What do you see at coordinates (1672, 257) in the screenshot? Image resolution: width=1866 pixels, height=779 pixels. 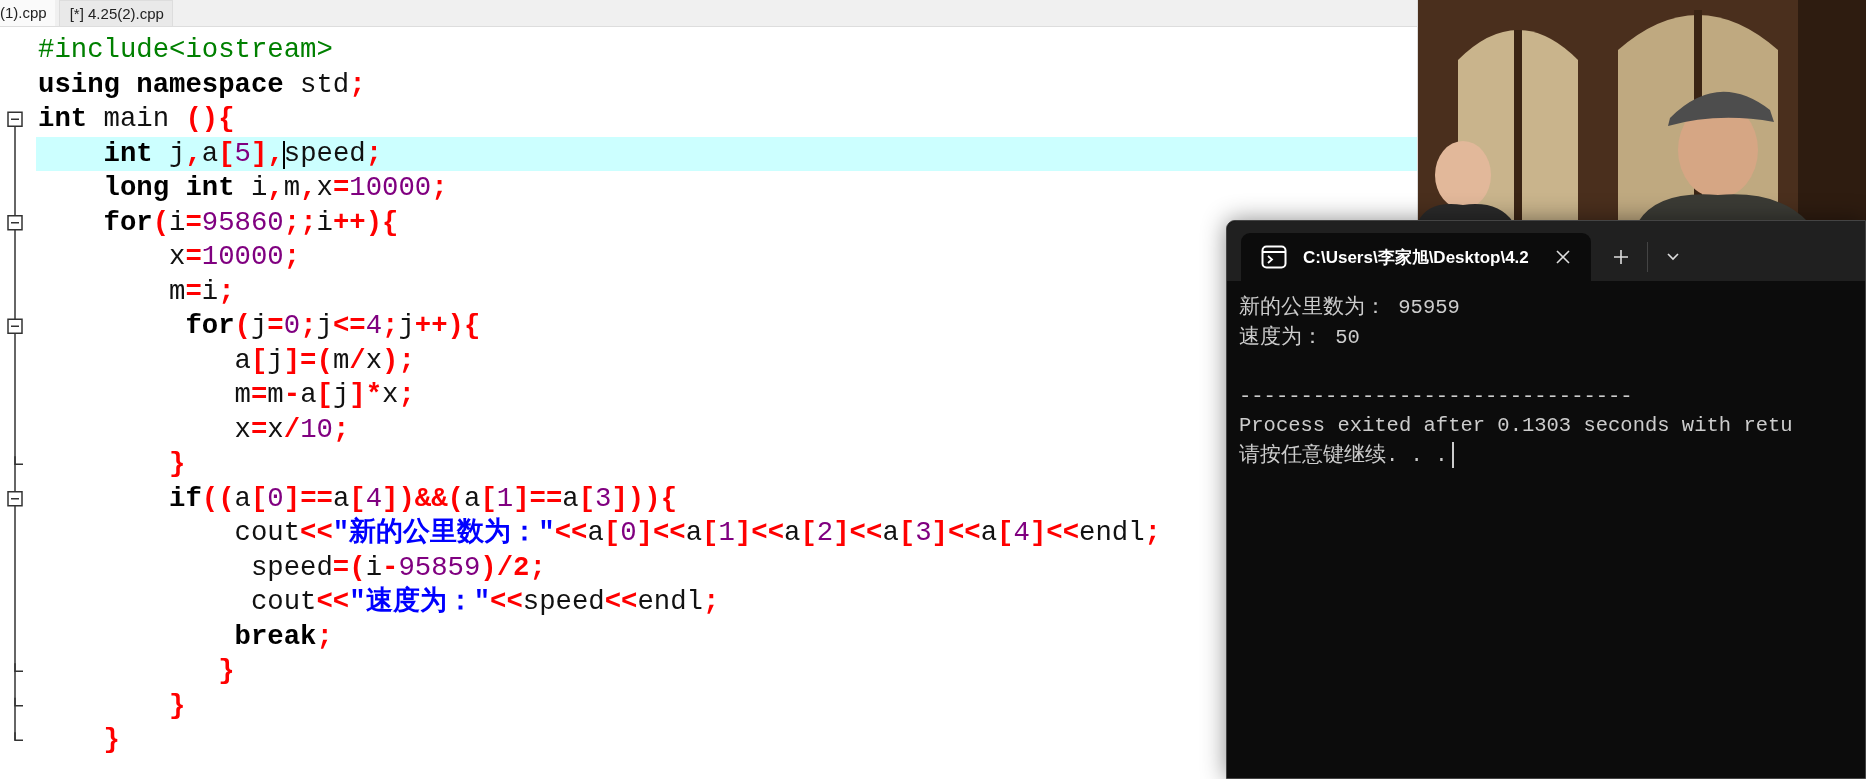 I see `chevron-down-icon` at bounding box center [1672, 257].